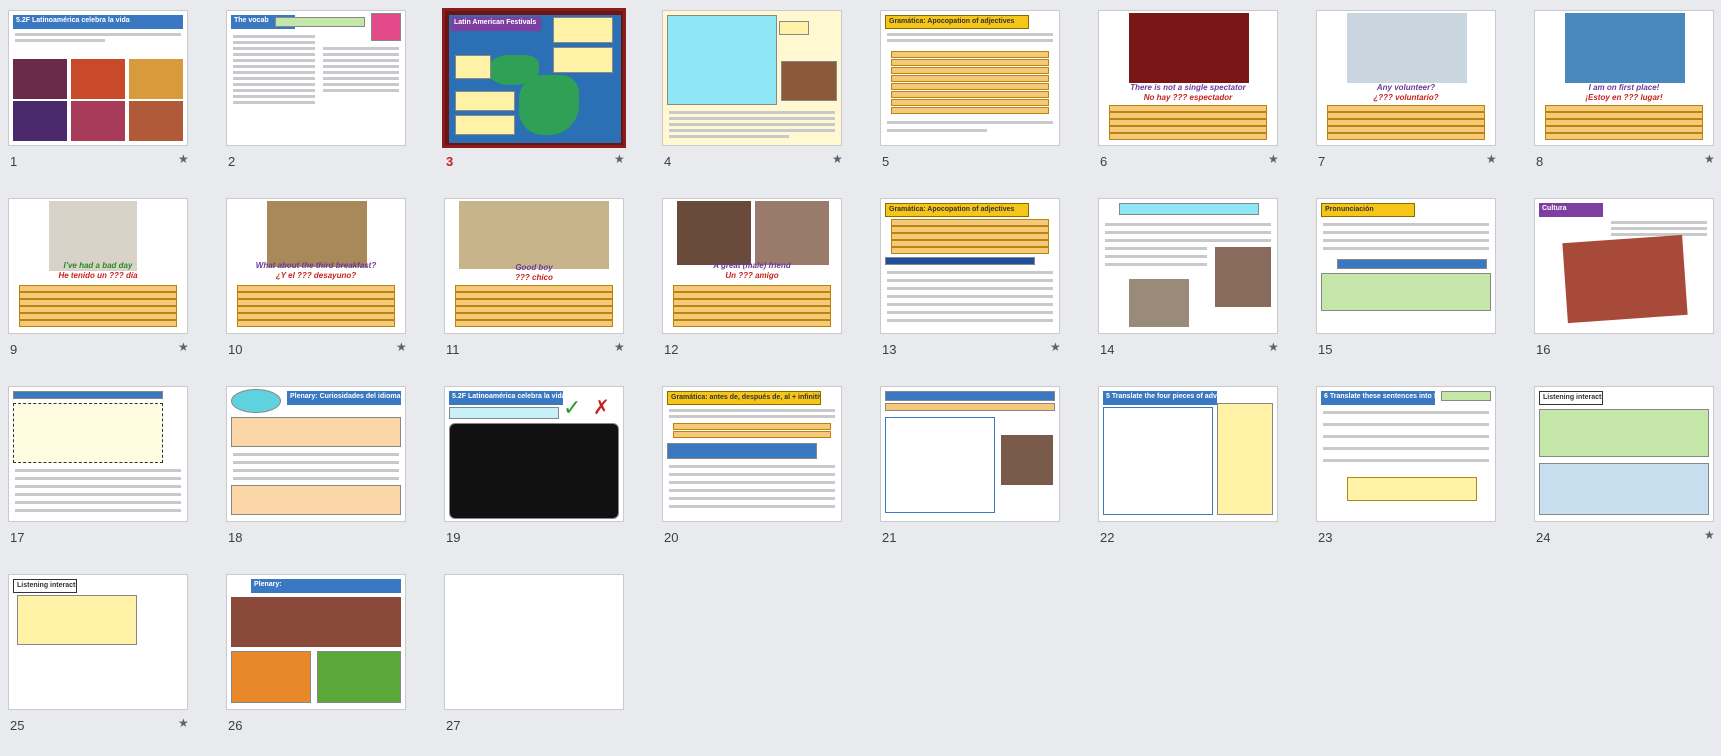 The image size is (1721, 756). I want to click on slide-14: 14 ★, so click(1184, 282).